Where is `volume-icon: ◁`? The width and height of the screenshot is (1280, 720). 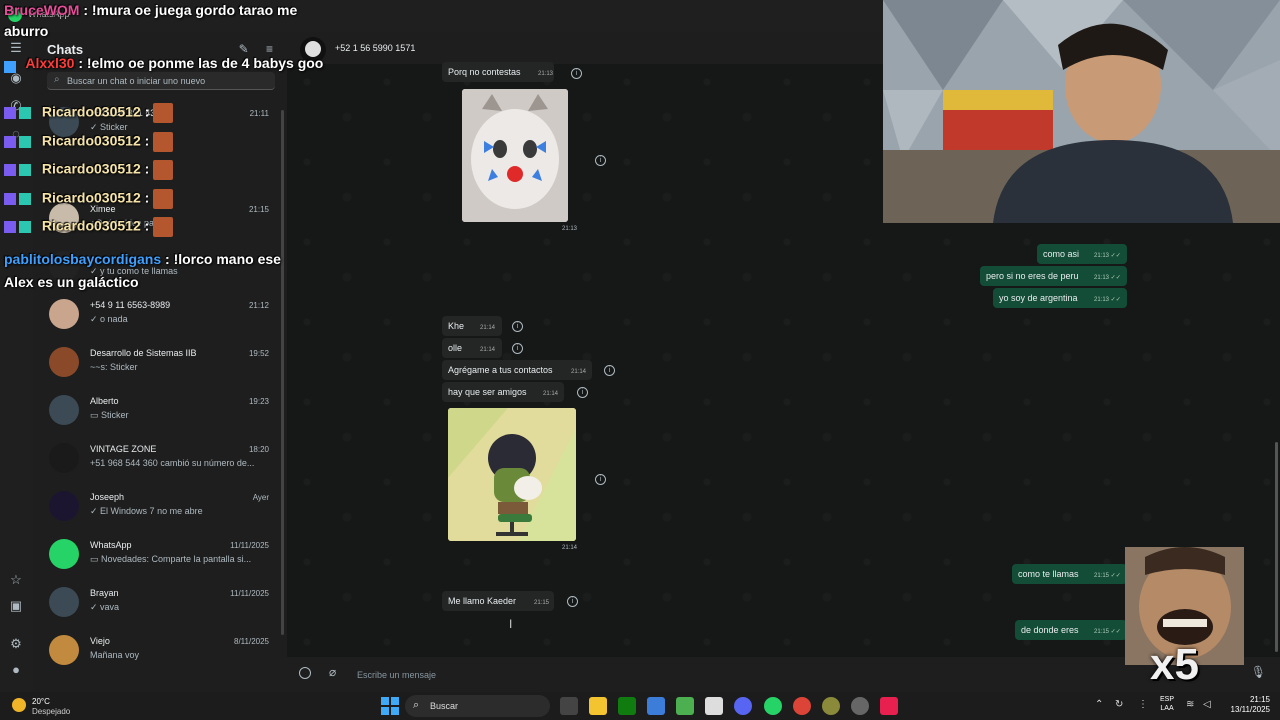
volume-icon: ◁ is located at coordinates (1207, 704).